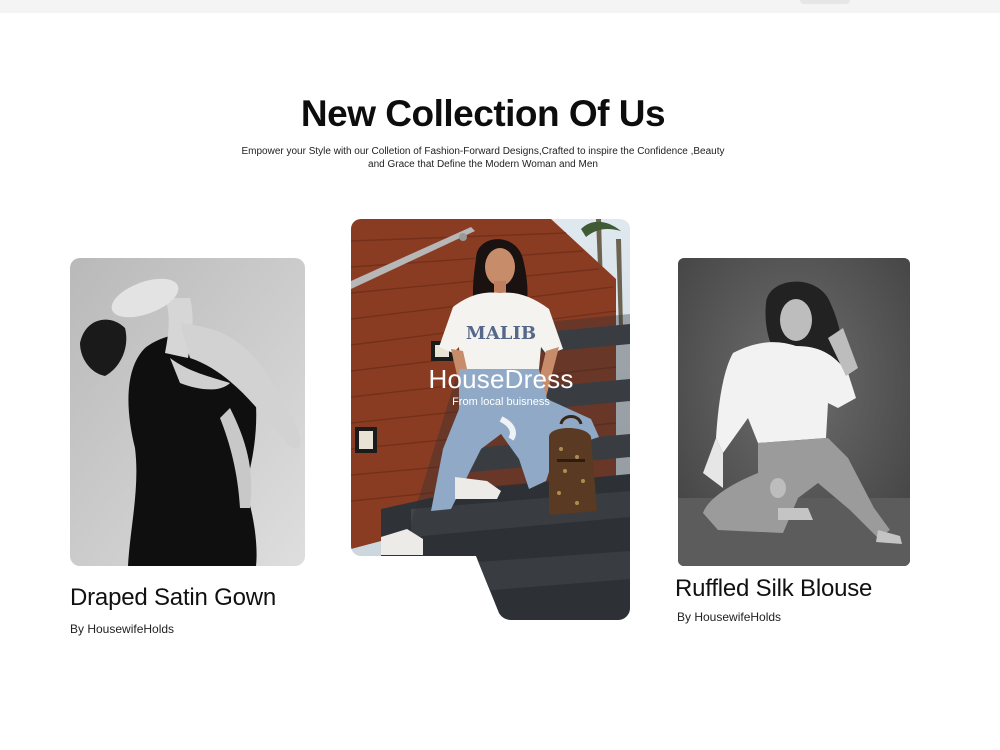  What do you see at coordinates (501, 402) in the screenshot?
I see `featured-subtitle: From local buisness` at bounding box center [501, 402].